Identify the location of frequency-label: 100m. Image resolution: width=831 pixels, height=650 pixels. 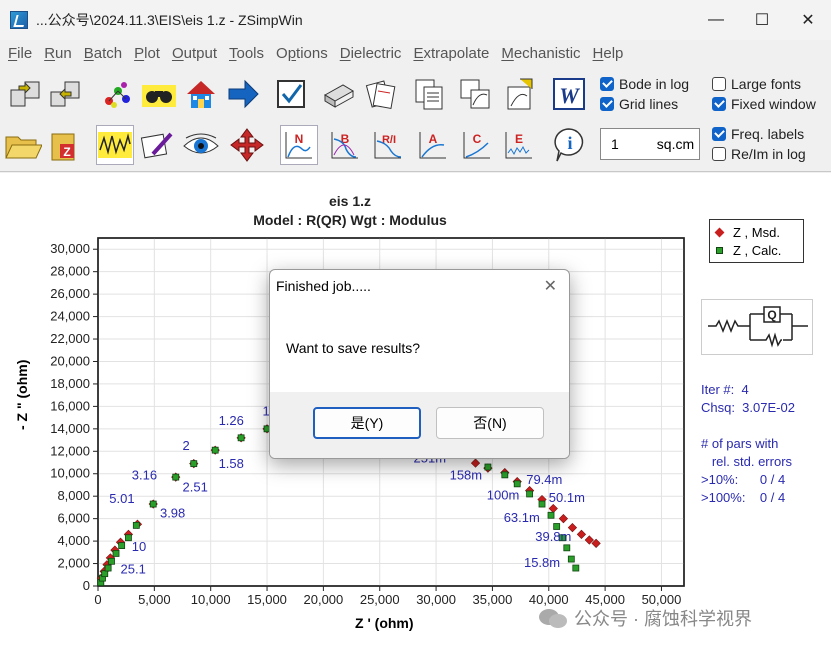
(503, 495).